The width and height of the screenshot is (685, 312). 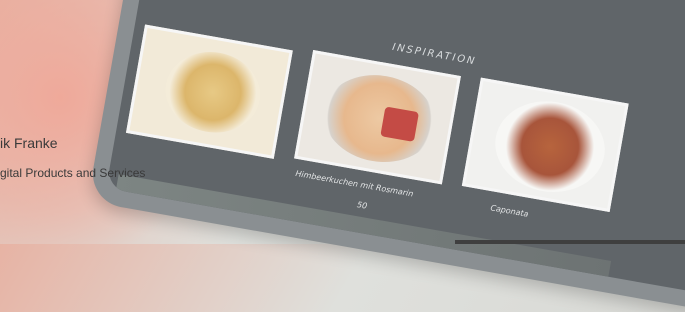 I want to click on card-number: 50, so click(x=362, y=205).